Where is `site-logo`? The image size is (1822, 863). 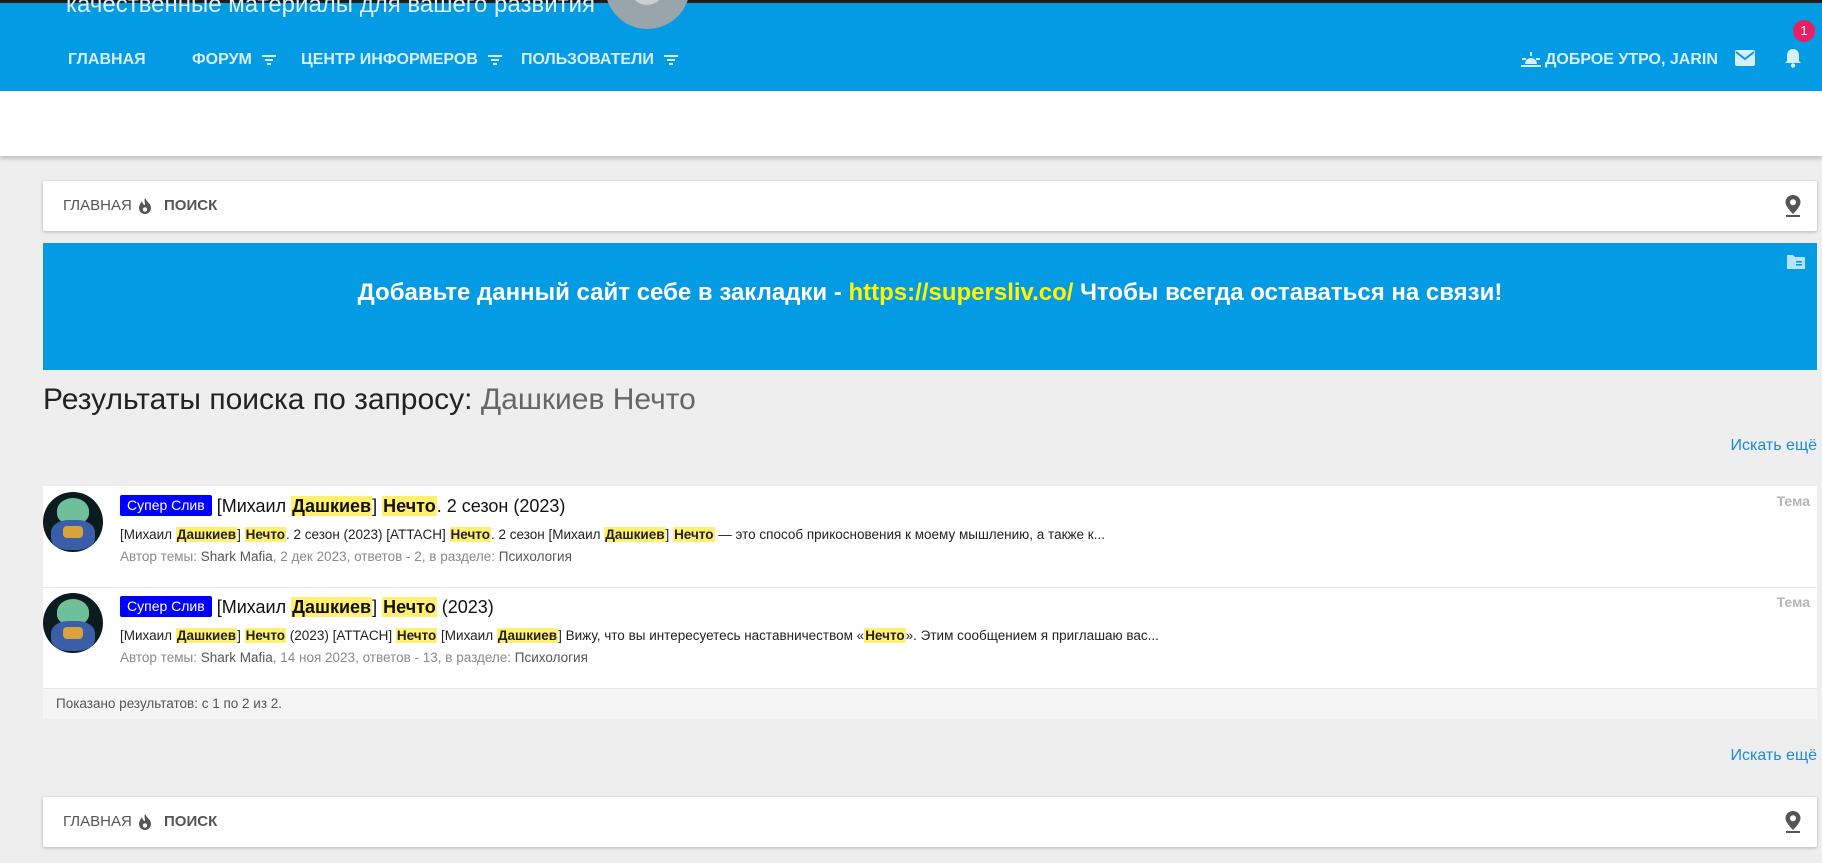
site-logo is located at coordinates (647, 14).